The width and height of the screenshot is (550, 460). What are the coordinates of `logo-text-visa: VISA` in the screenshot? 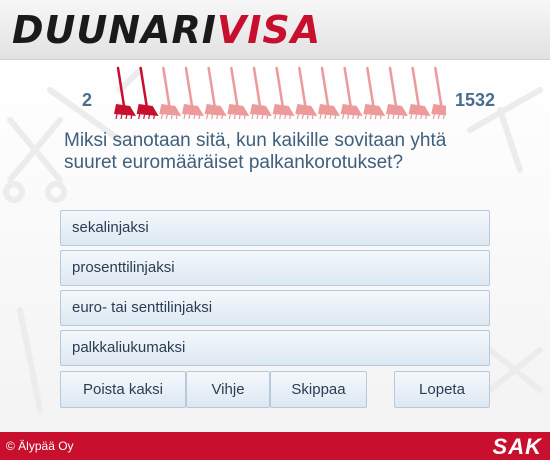 It's located at (269, 30).